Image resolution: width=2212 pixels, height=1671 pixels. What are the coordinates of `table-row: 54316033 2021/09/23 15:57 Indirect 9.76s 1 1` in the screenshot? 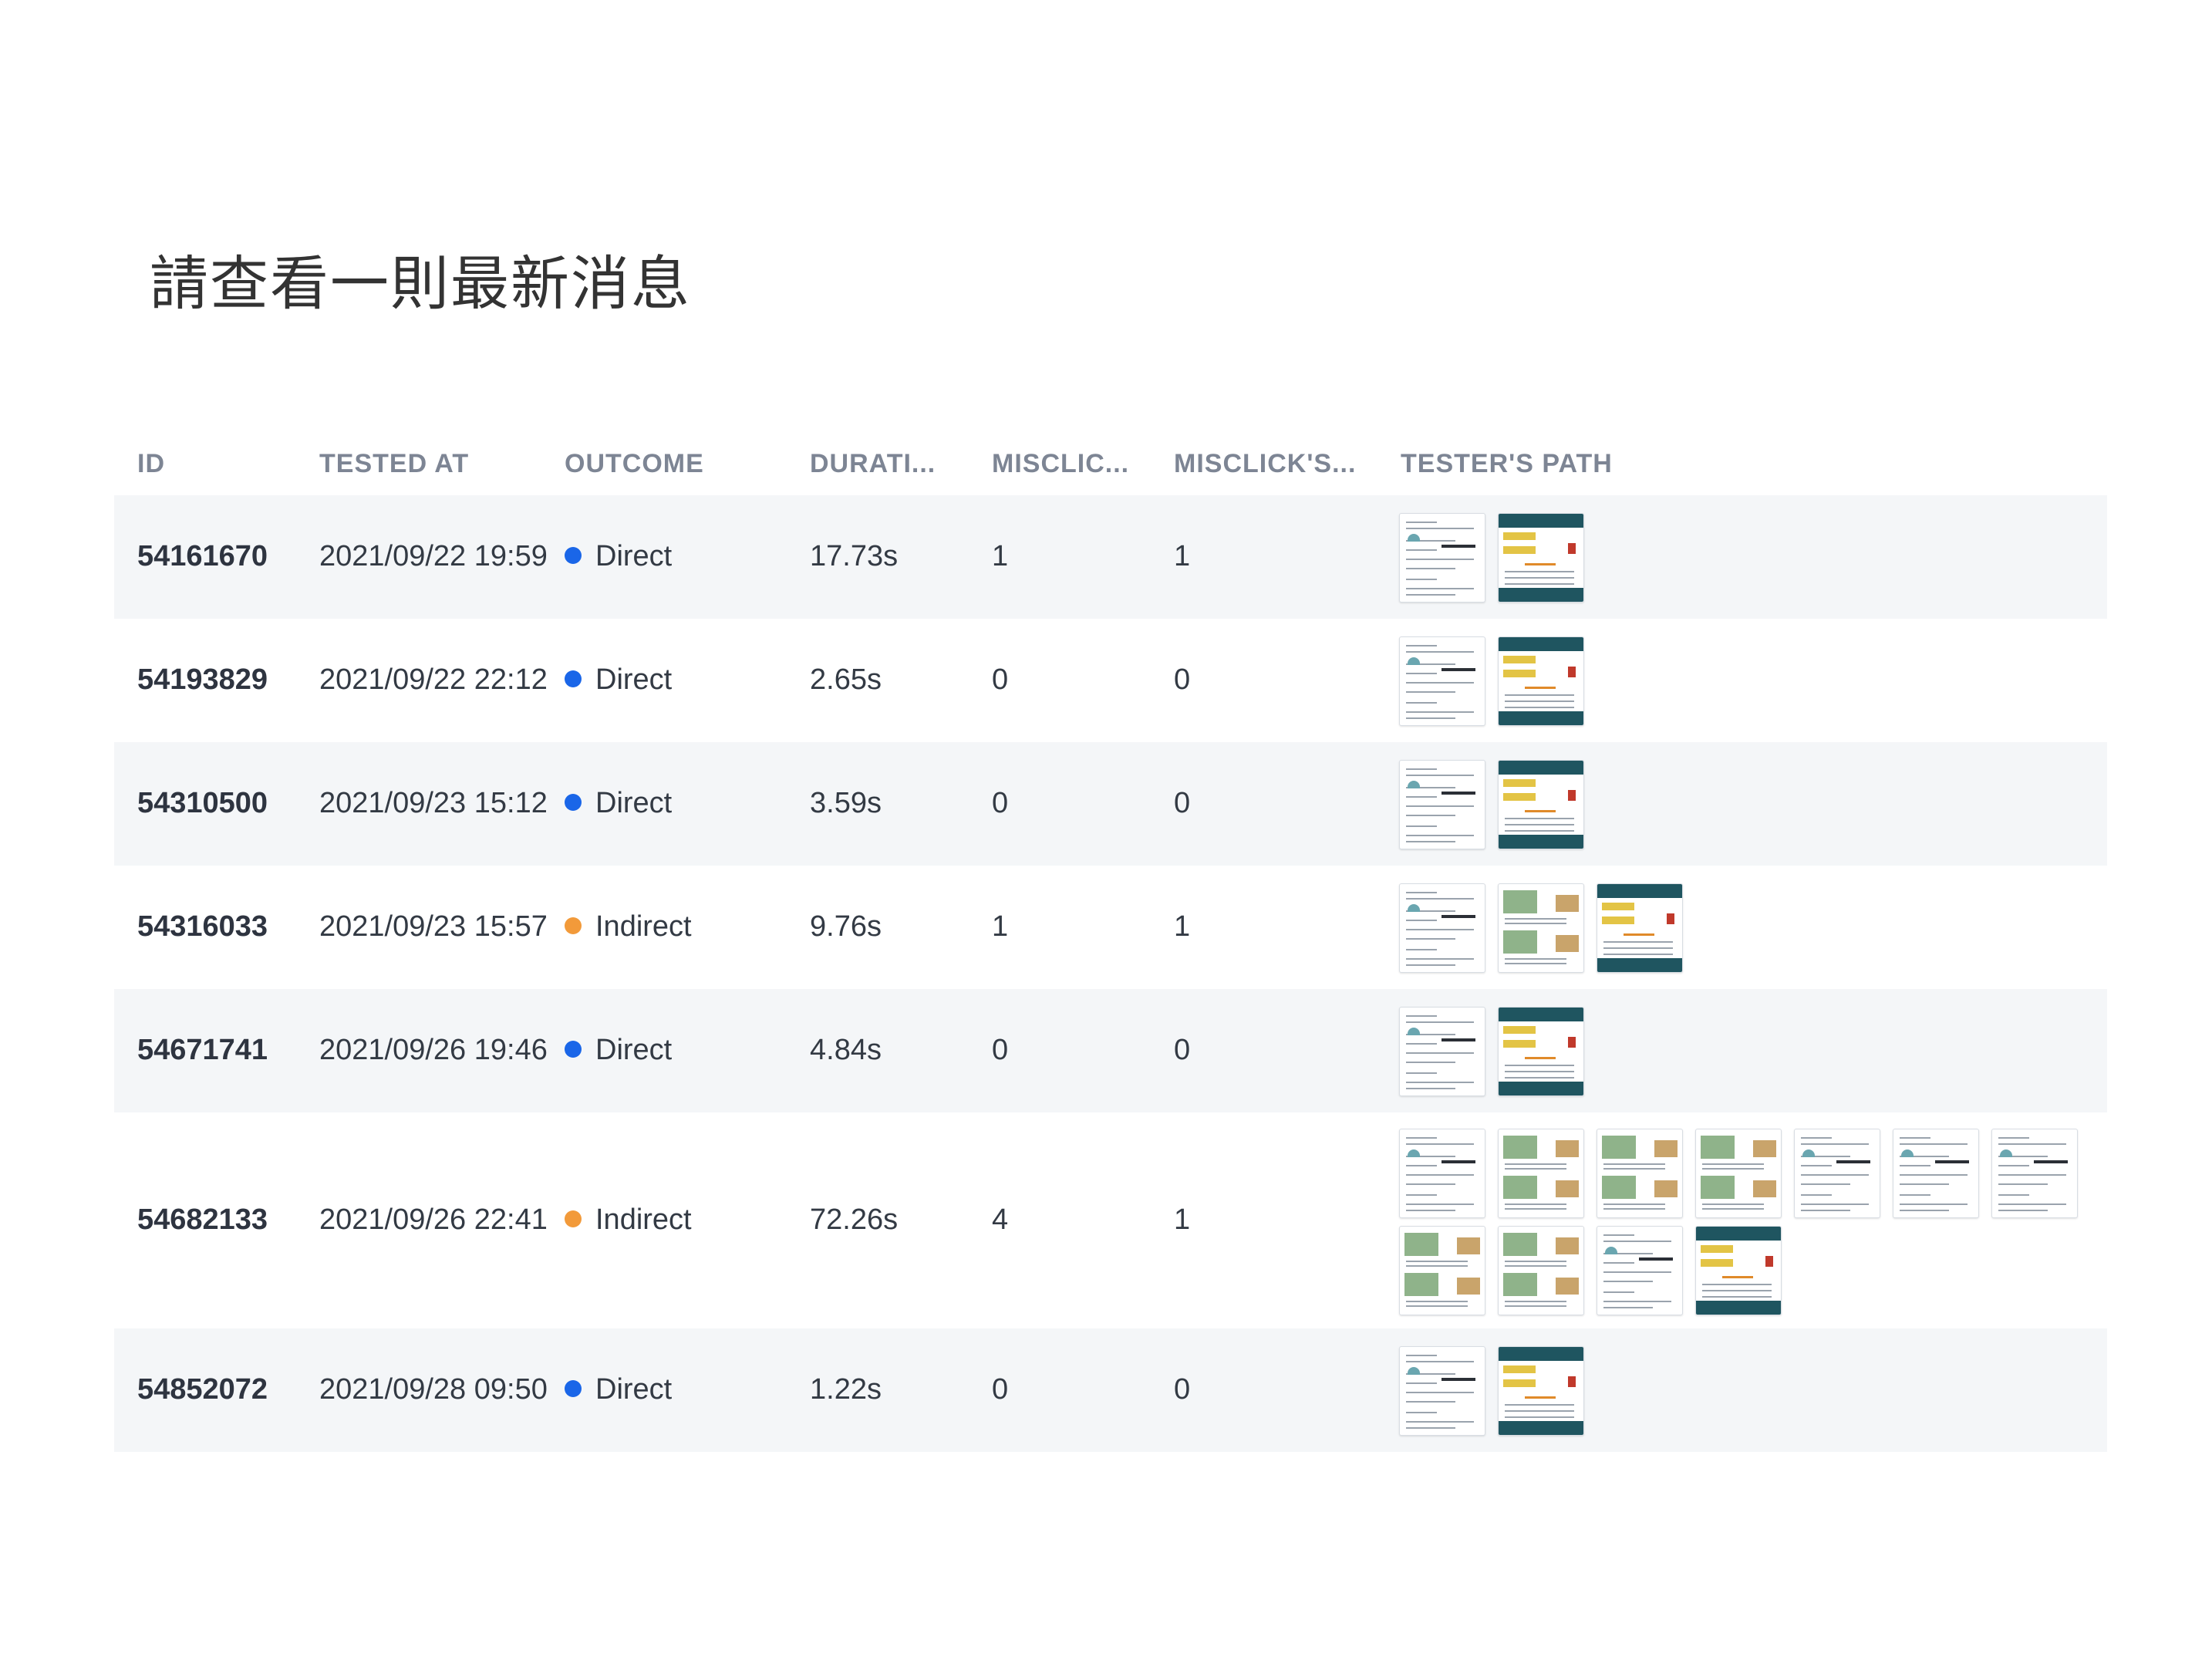 It's located at (1110, 928).